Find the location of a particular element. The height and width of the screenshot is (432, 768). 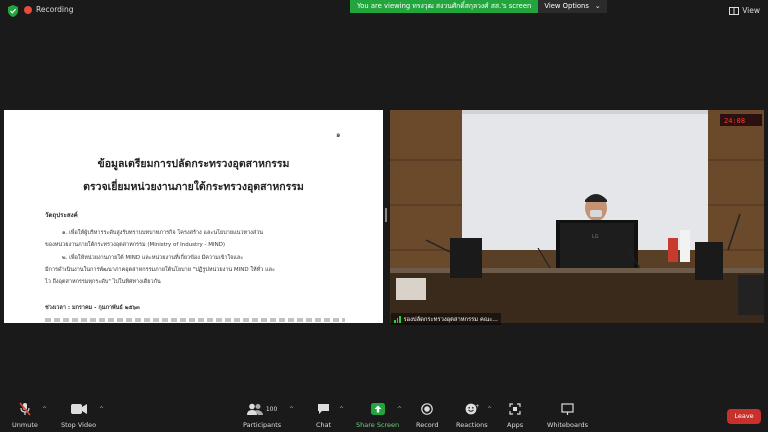

unmute-button: Unmute is located at coordinates (25, 415).